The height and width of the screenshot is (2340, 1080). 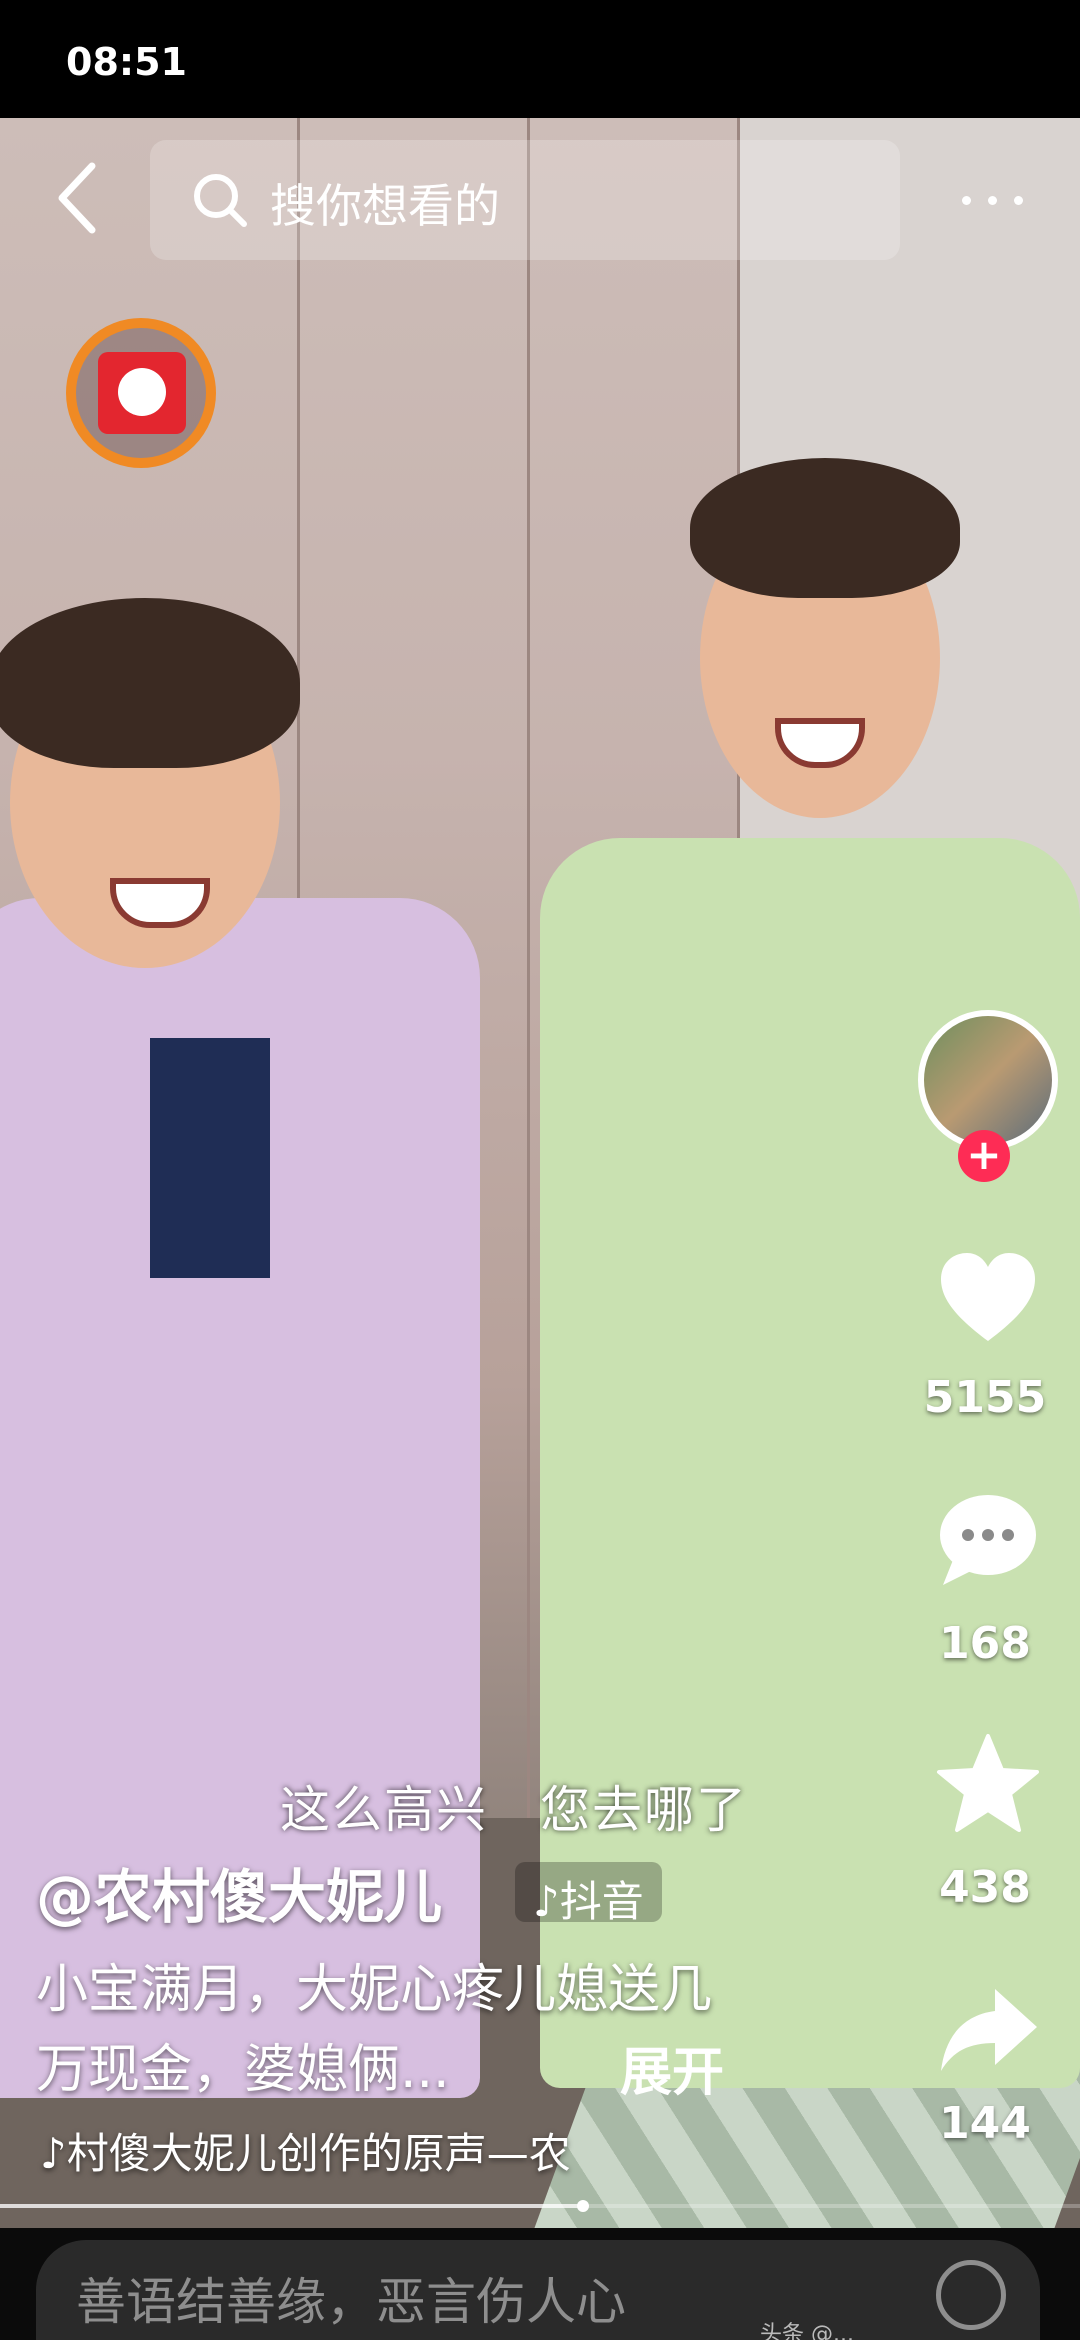 I want to click on video-progress-fill, so click(x=292, y=2206).